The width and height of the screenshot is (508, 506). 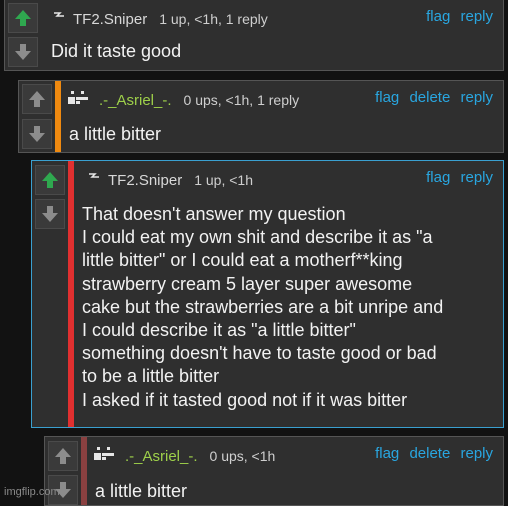 I want to click on comment-line: Did it taste good, so click(x=116, y=51).